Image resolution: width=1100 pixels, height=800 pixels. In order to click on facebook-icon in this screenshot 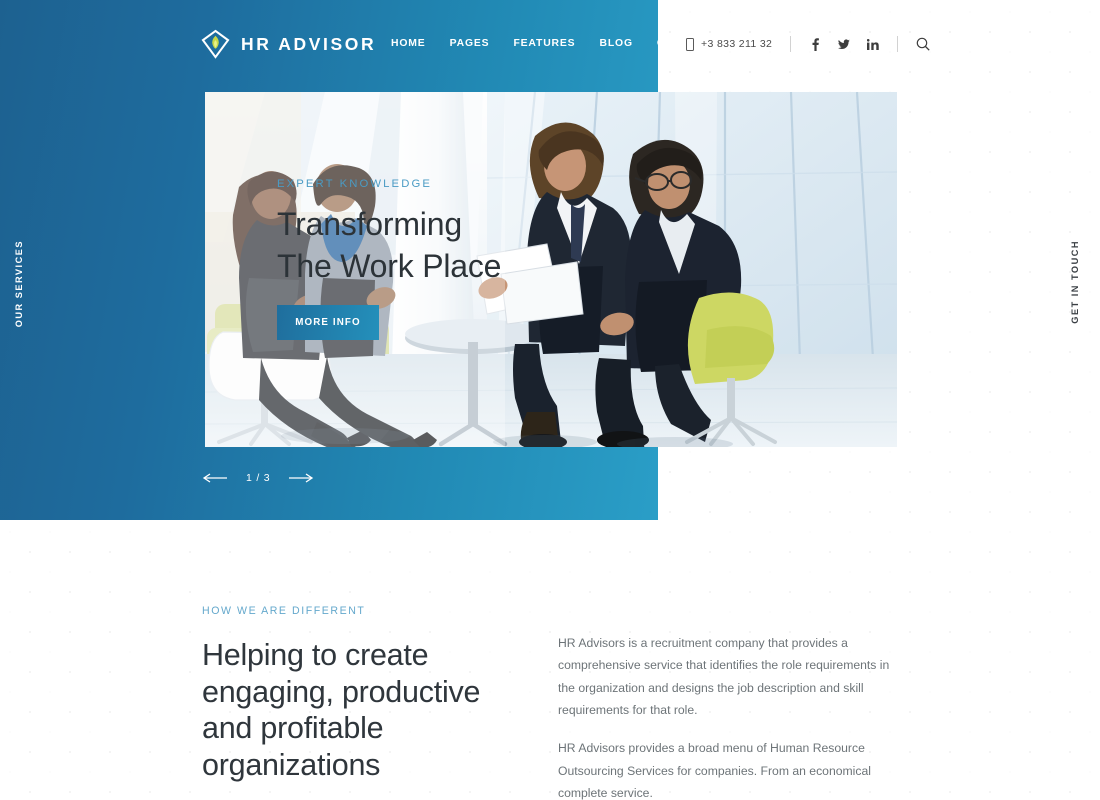, I will do `click(815, 44)`.